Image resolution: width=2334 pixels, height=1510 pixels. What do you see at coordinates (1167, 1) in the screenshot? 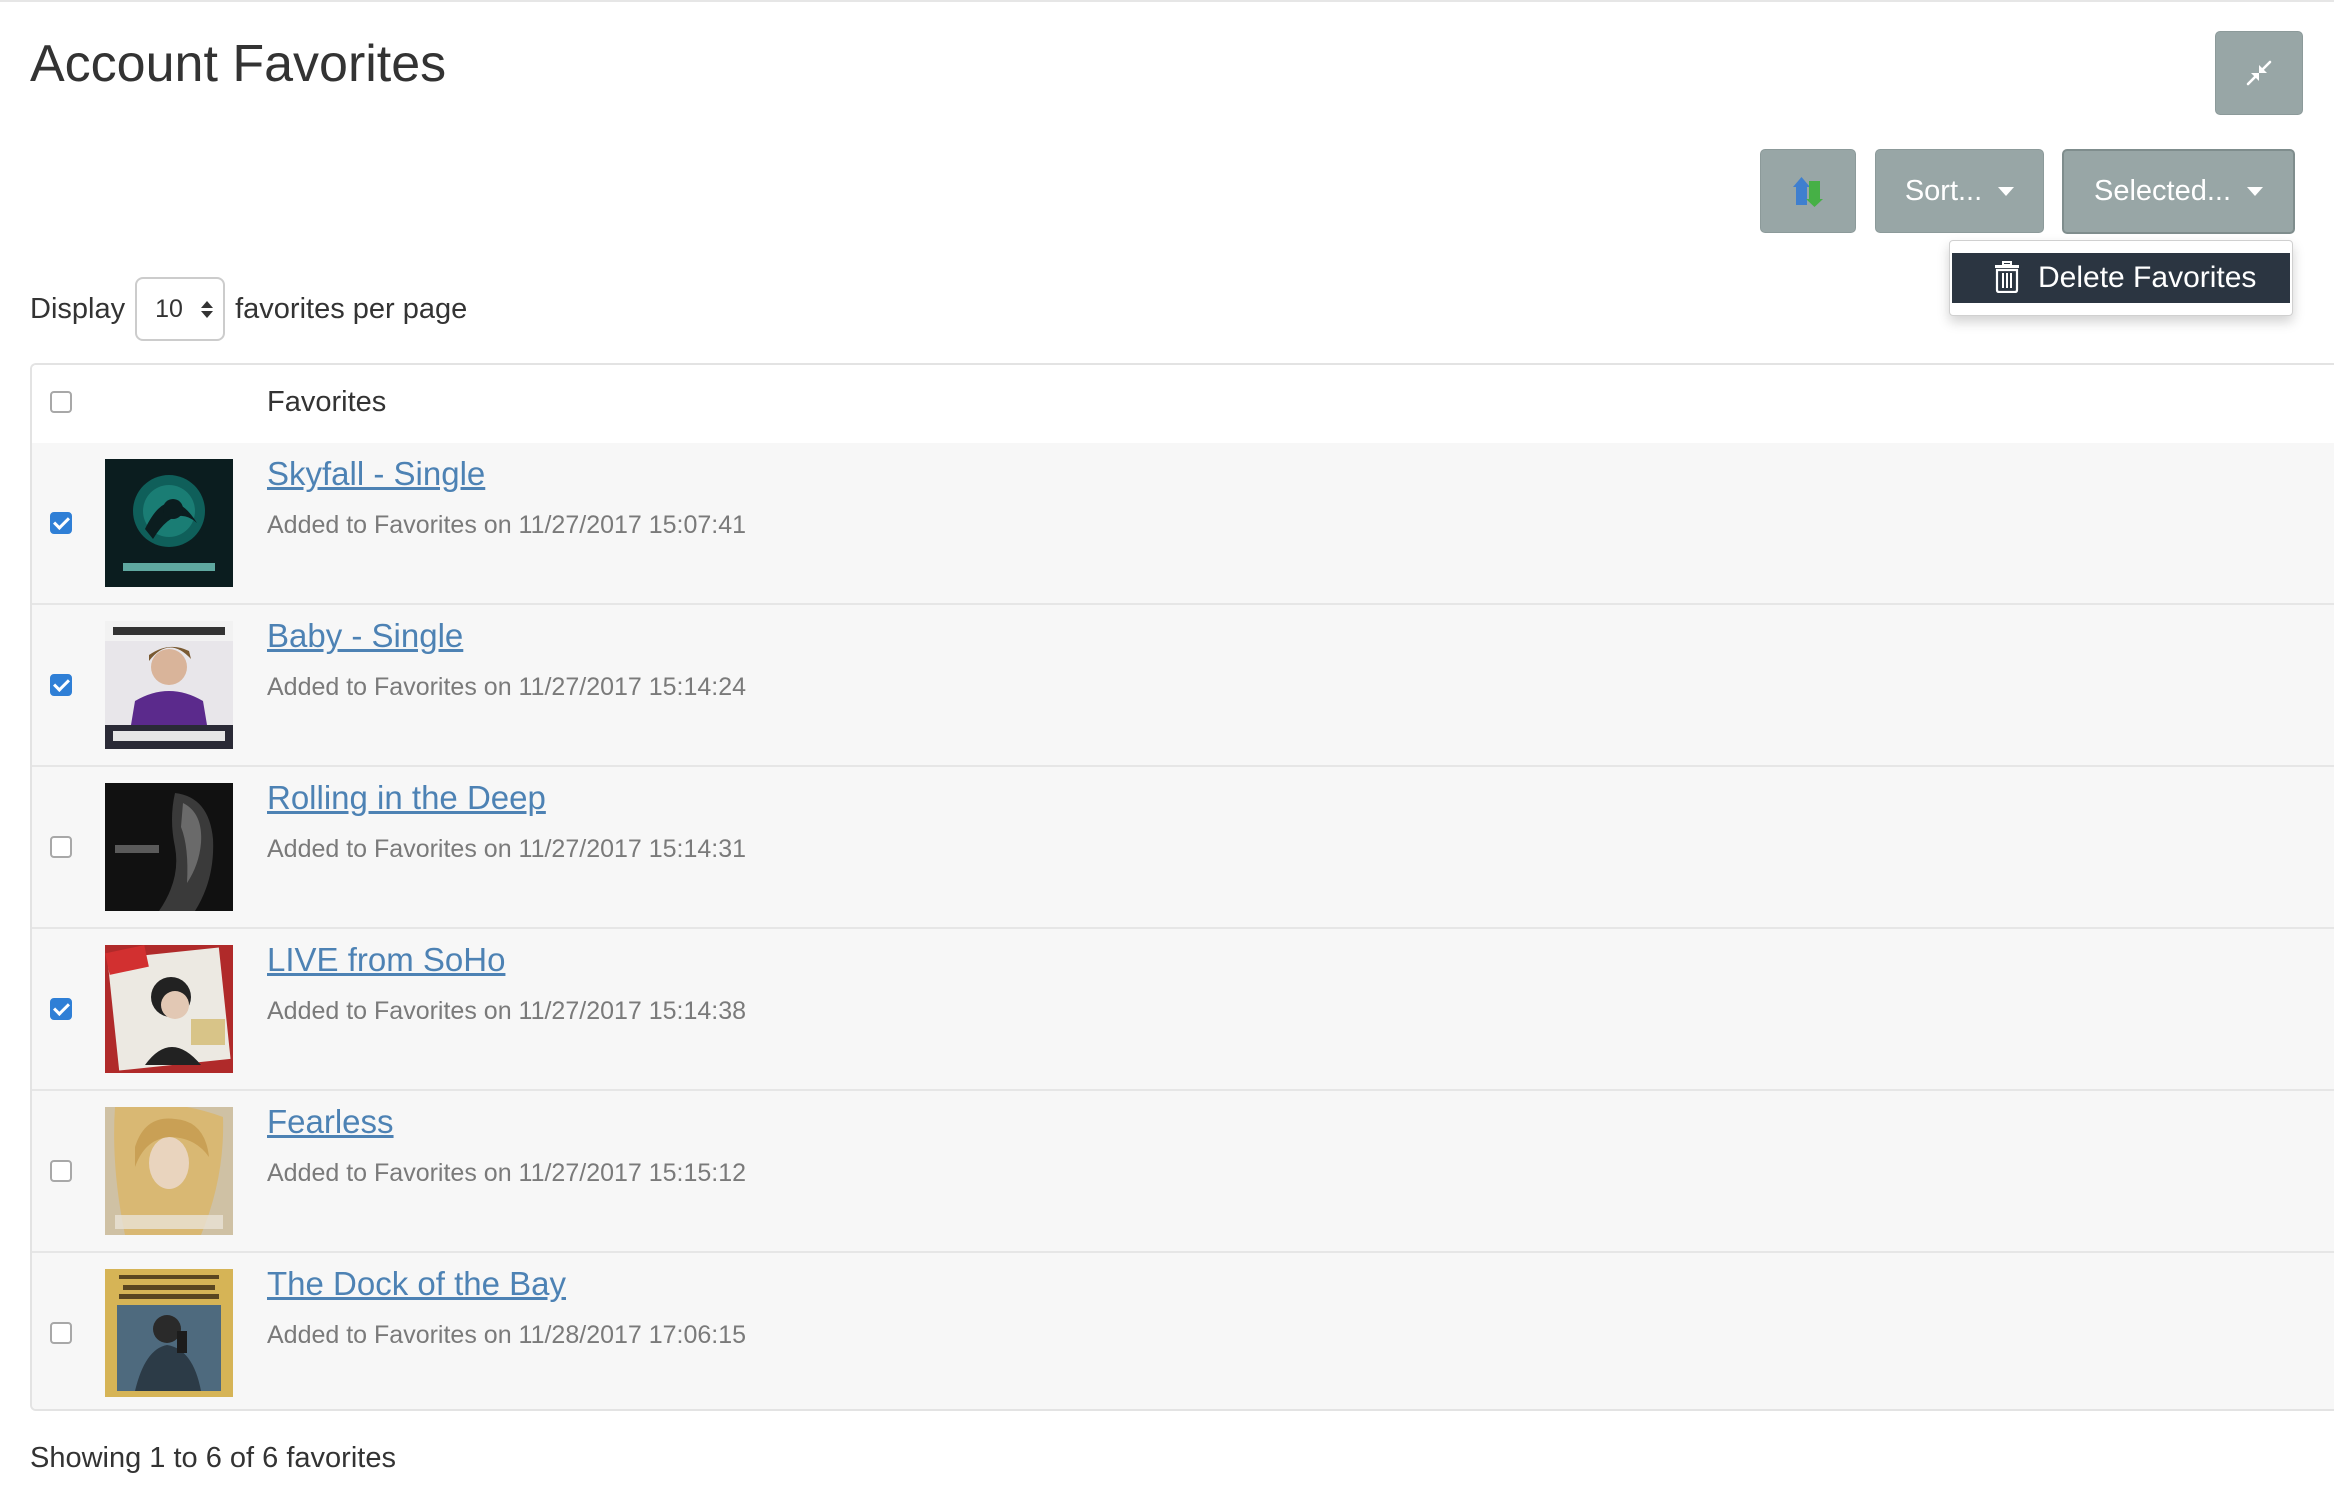
I see `top-border` at bounding box center [1167, 1].